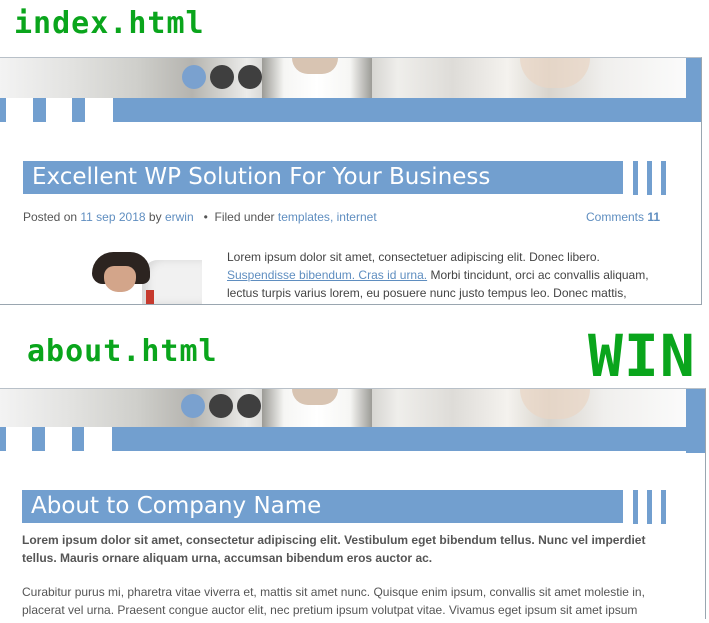  I want to click on label-index-html: index.html, so click(109, 23).